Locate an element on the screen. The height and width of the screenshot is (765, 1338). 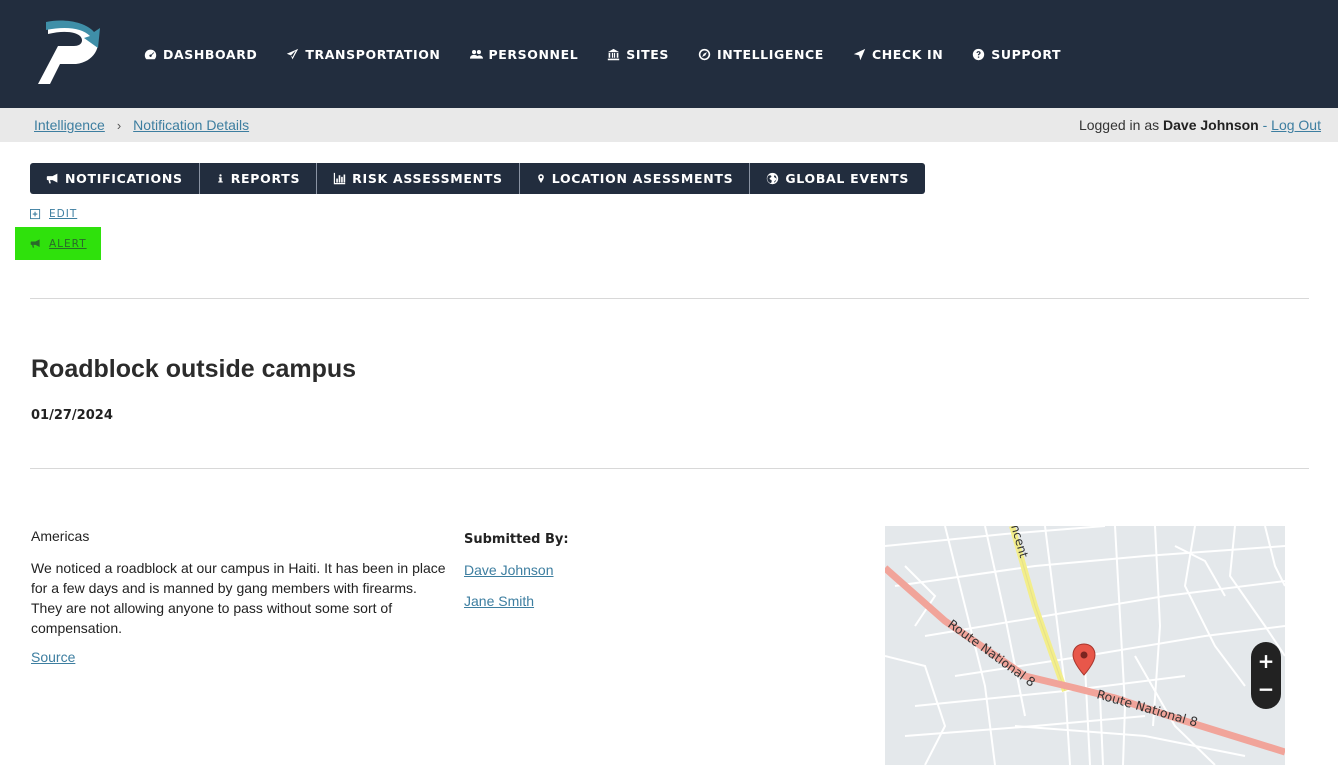
nav-sites: SITES is located at coordinates (638, 54).